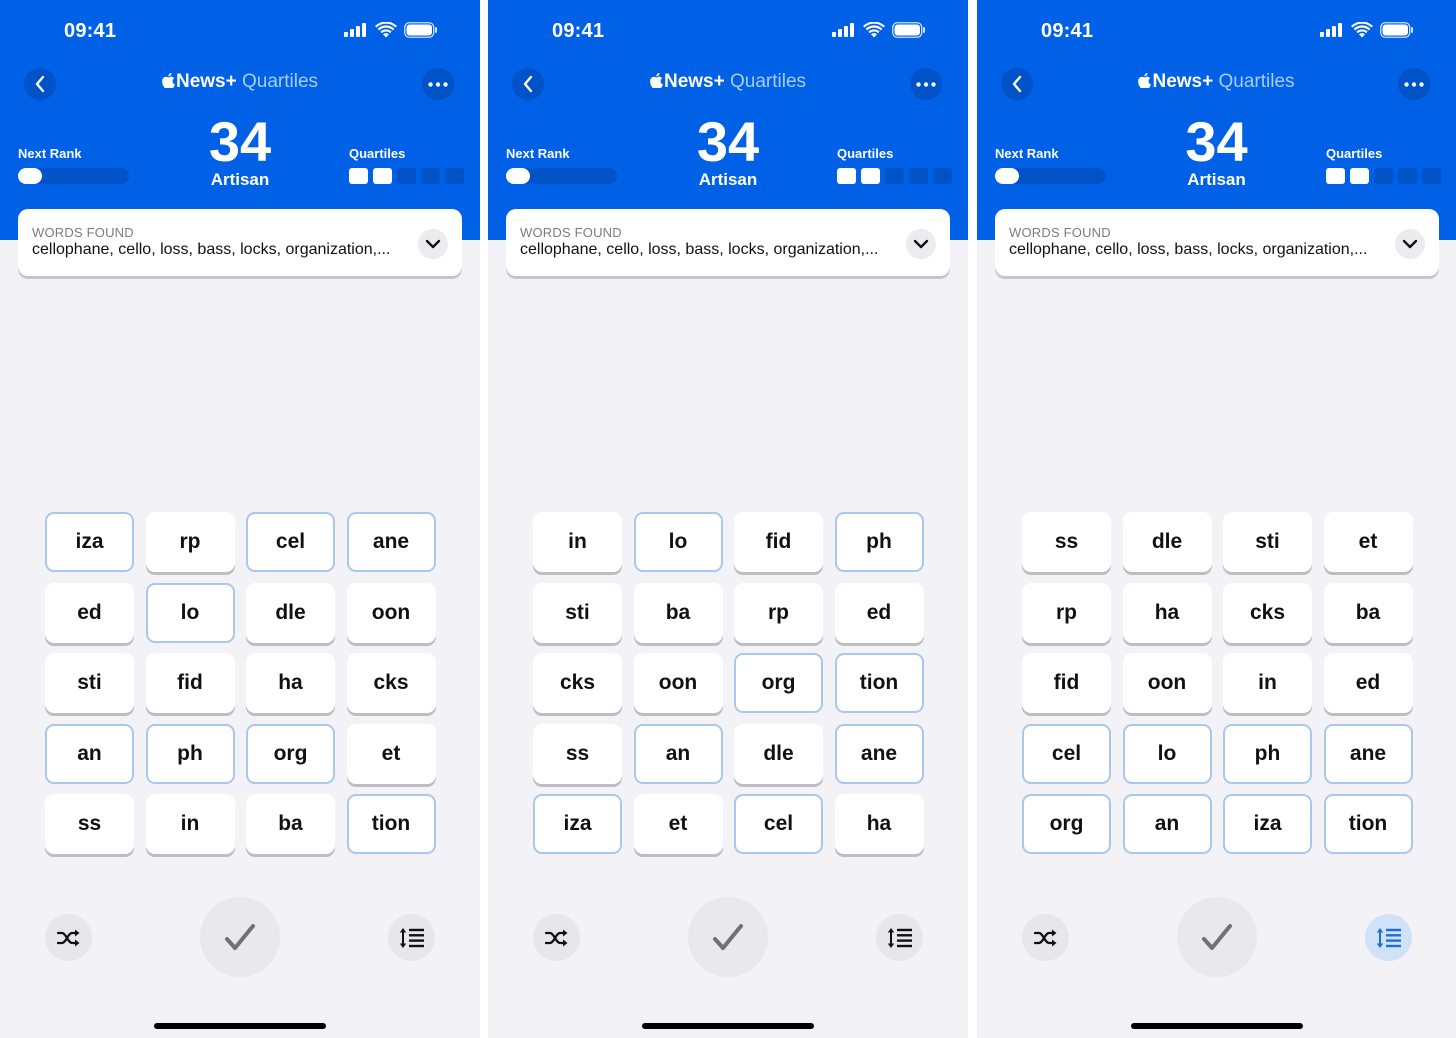 The image size is (1456, 1038). Describe the element at coordinates (1396, 30) in the screenshot. I see `battery-icon` at that location.